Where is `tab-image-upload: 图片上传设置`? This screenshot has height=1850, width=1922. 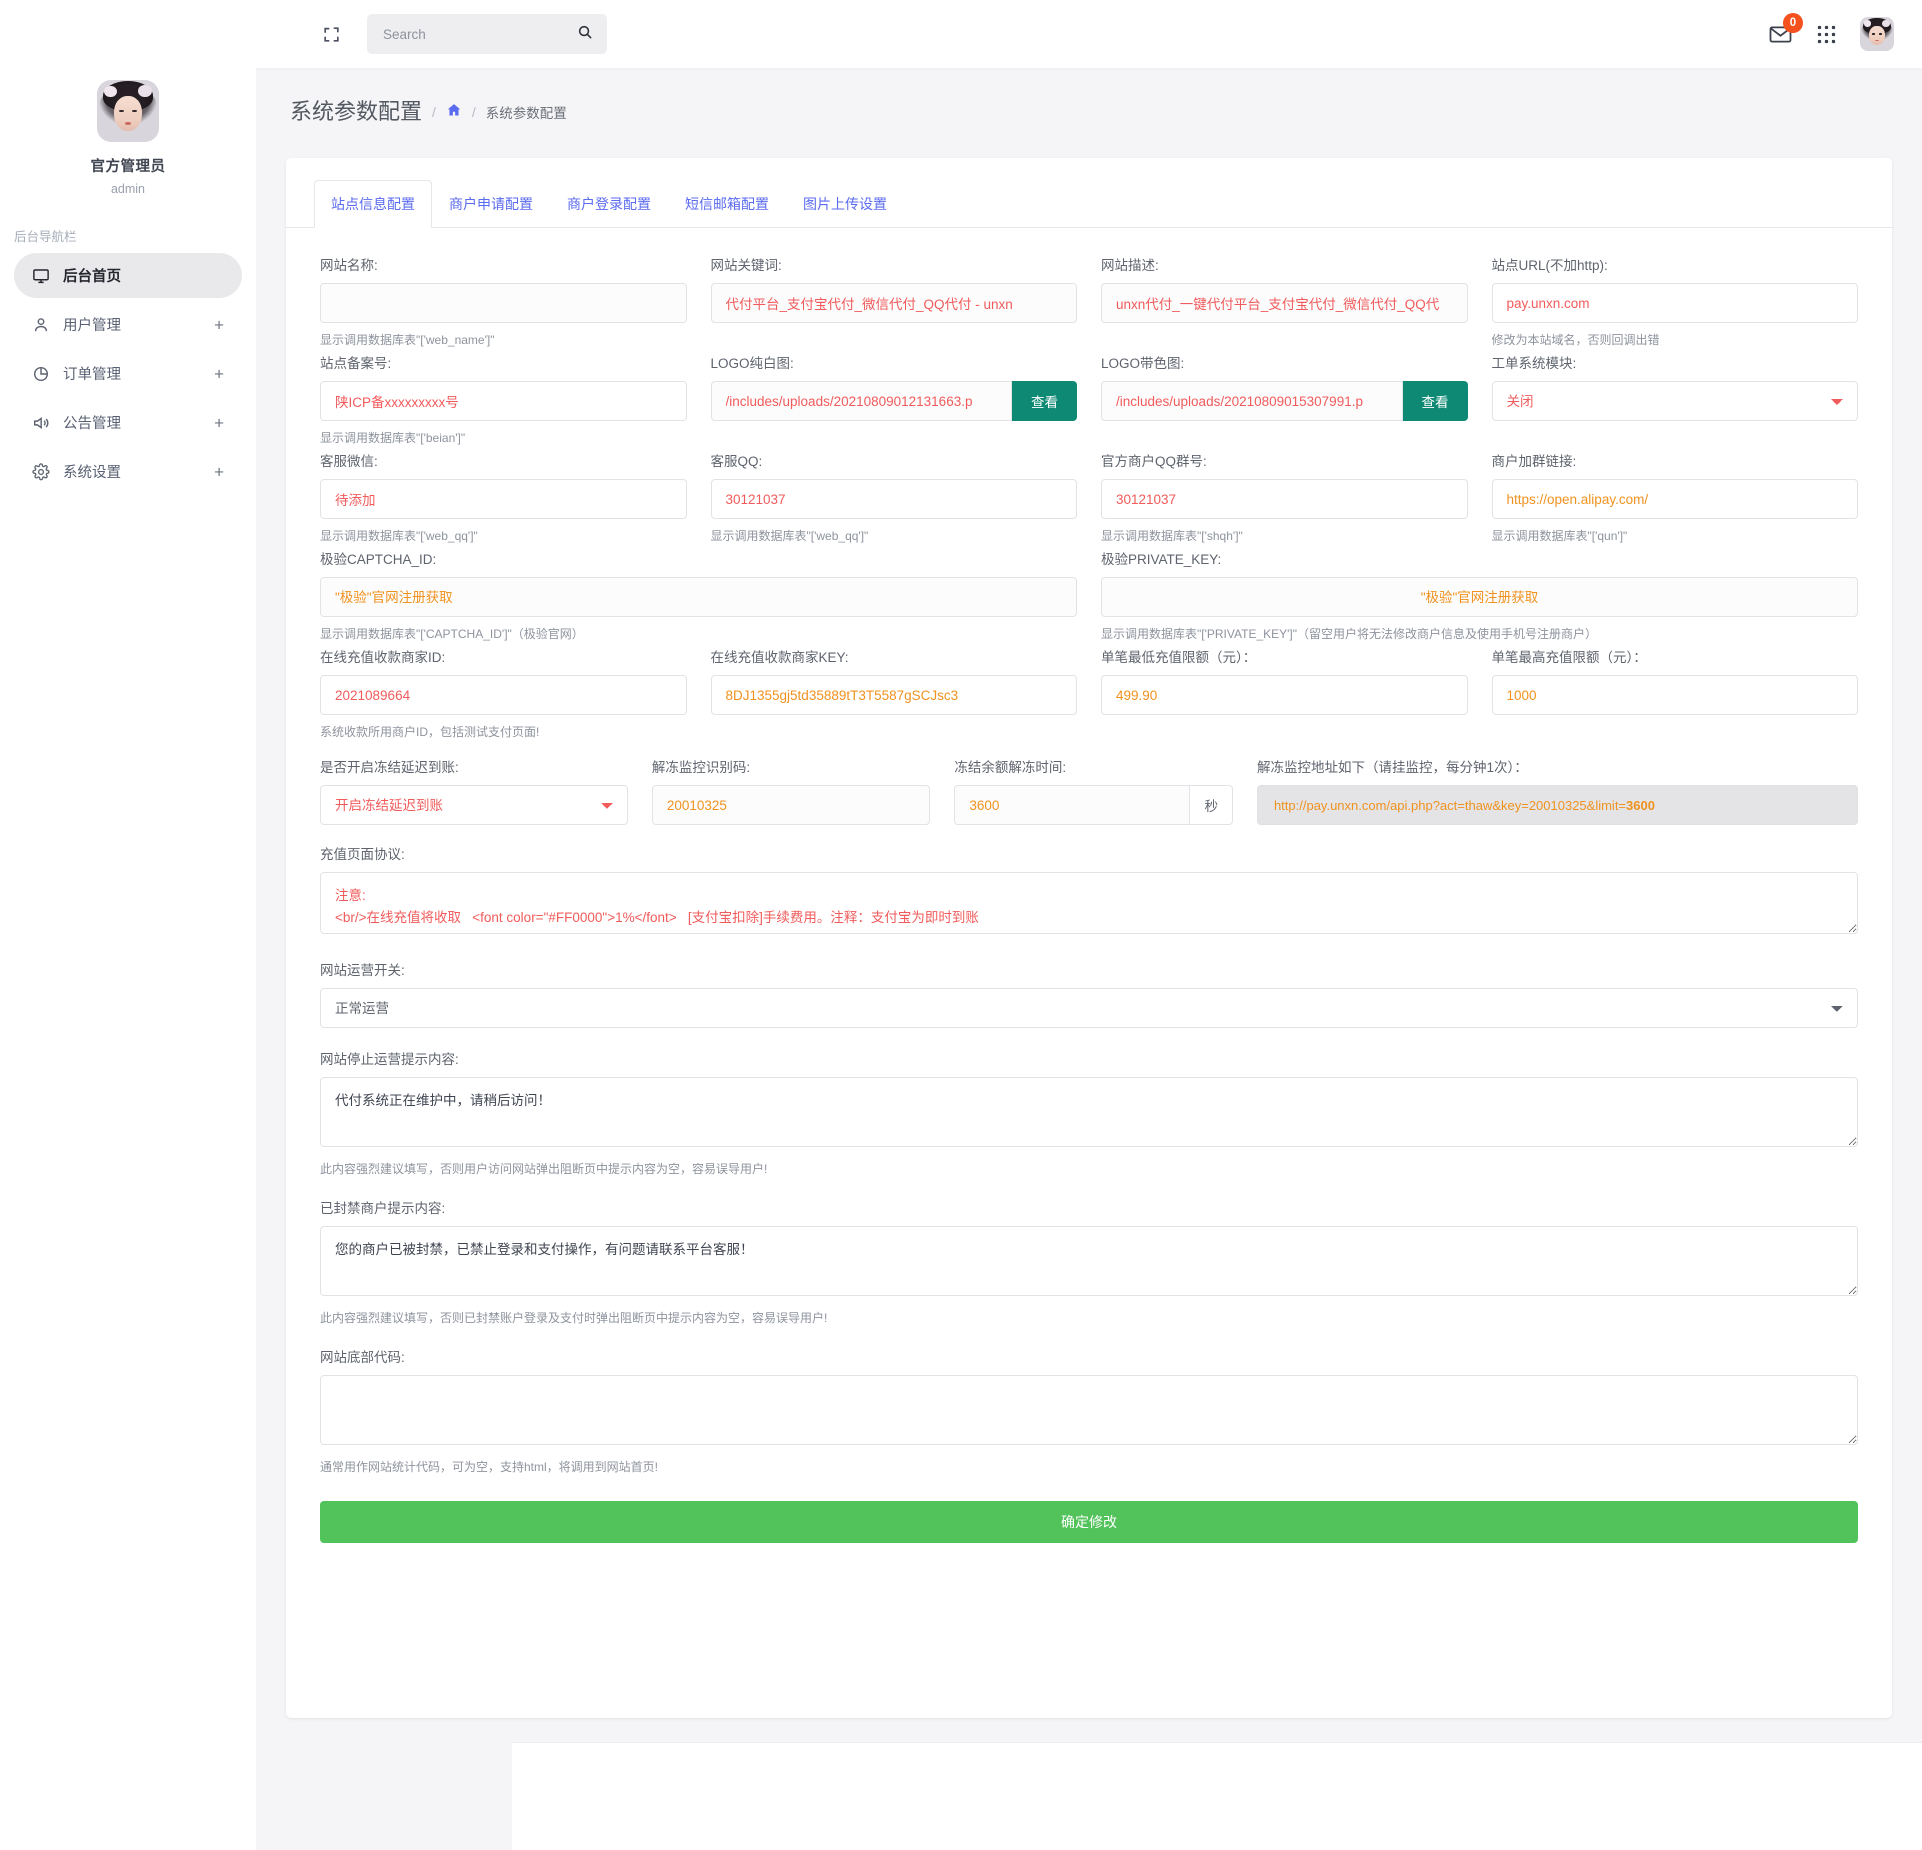 tab-image-upload: 图片上传设置 is located at coordinates (845, 204).